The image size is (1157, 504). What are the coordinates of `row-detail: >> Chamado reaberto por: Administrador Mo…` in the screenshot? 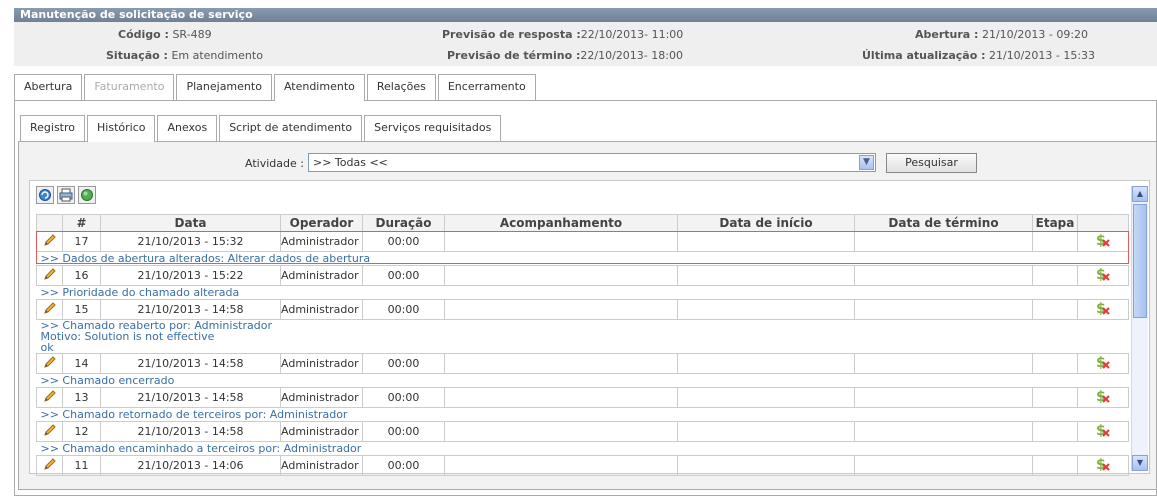 It's located at (582, 336).